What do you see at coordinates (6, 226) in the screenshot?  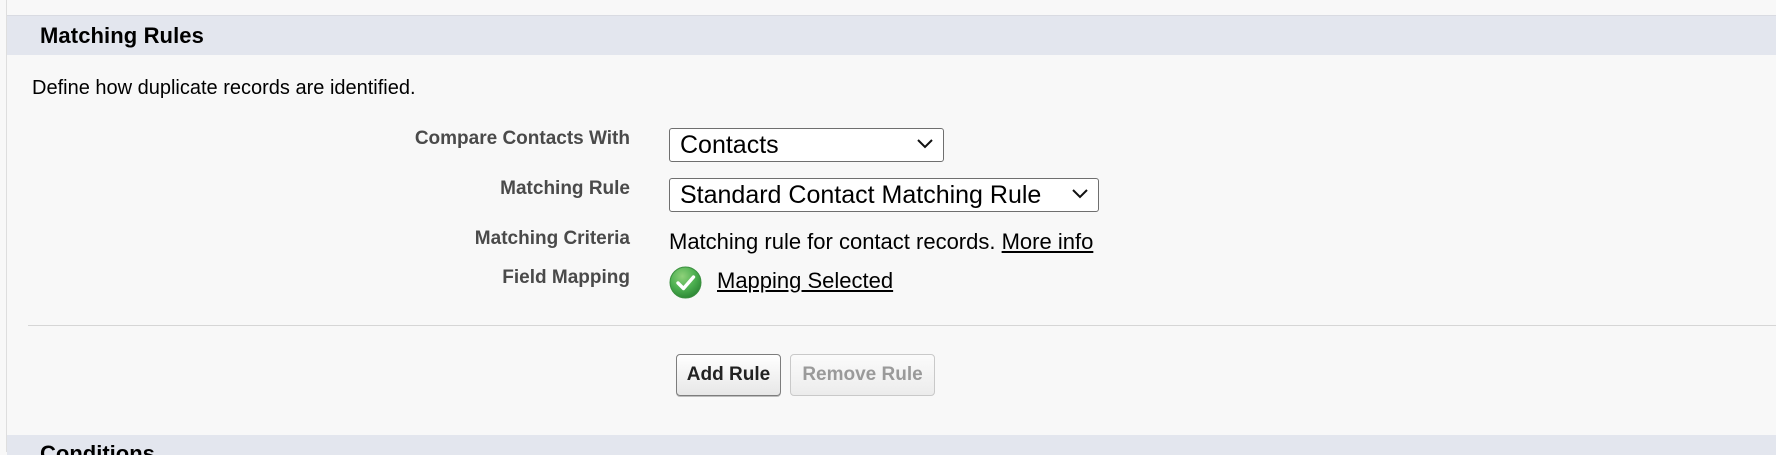 I see `page-left-border` at bounding box center [6, 226].